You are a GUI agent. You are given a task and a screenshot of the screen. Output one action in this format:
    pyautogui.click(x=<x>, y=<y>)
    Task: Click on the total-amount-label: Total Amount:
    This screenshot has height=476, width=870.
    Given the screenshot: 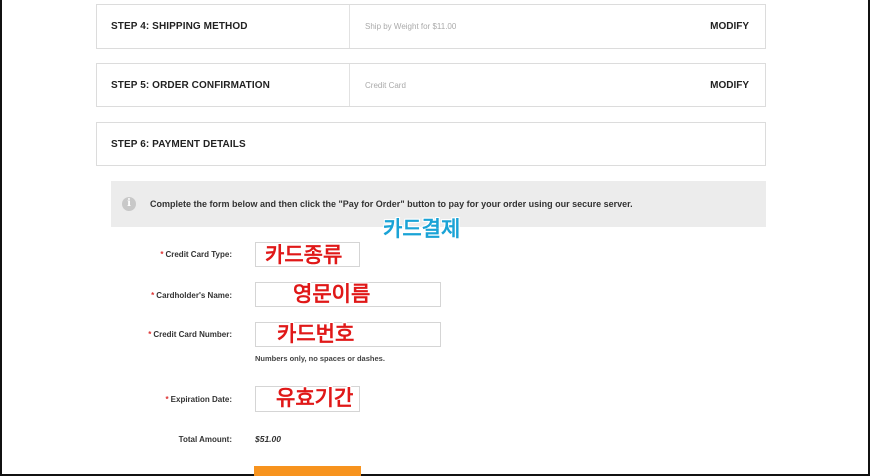 What is the action you would take?
    pyautogui.click(x=132, y=439)
    